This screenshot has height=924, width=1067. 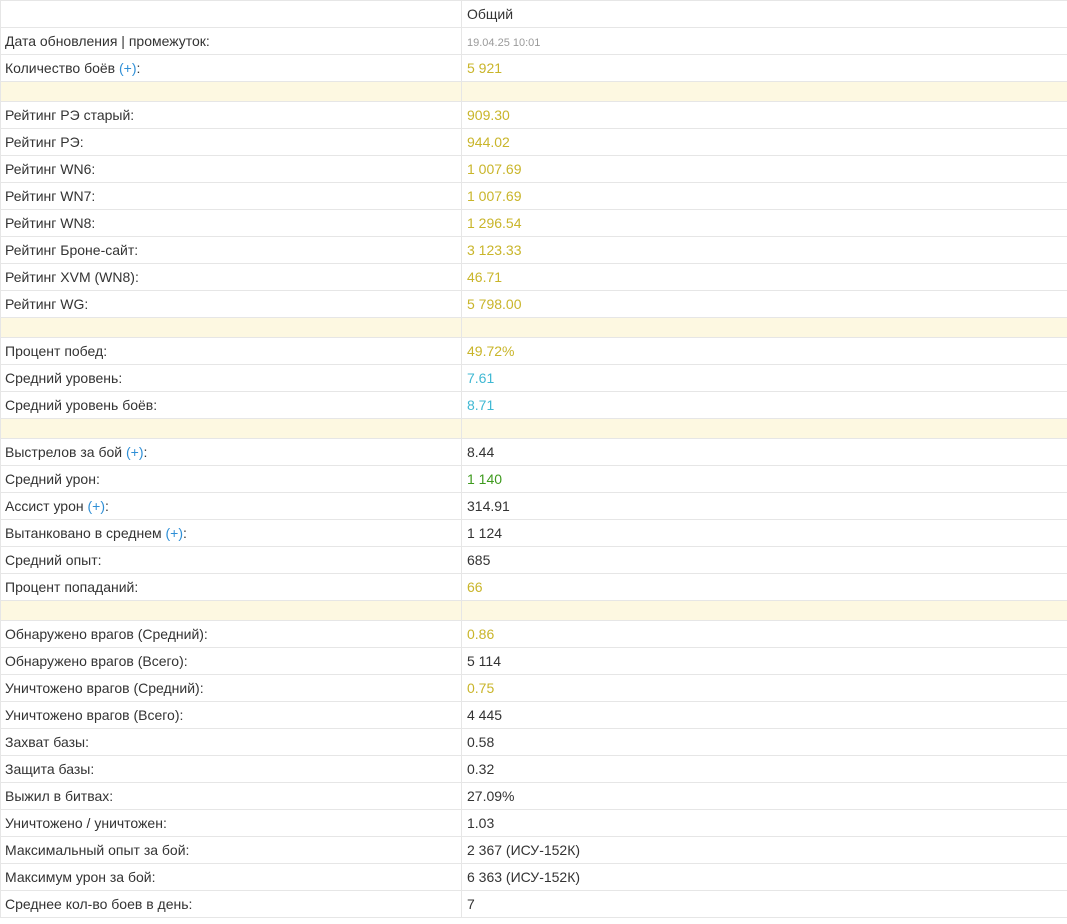 I want to click on row-value: 1 124, so click(x=764, y=533).